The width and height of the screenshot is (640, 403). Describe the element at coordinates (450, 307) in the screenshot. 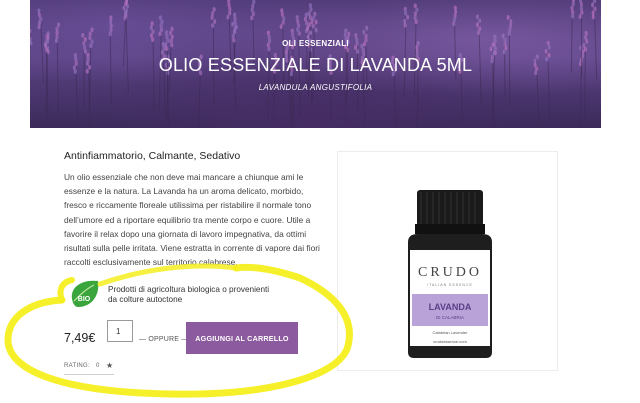

I see `bottle-product-name: LAVANDA` at that location.